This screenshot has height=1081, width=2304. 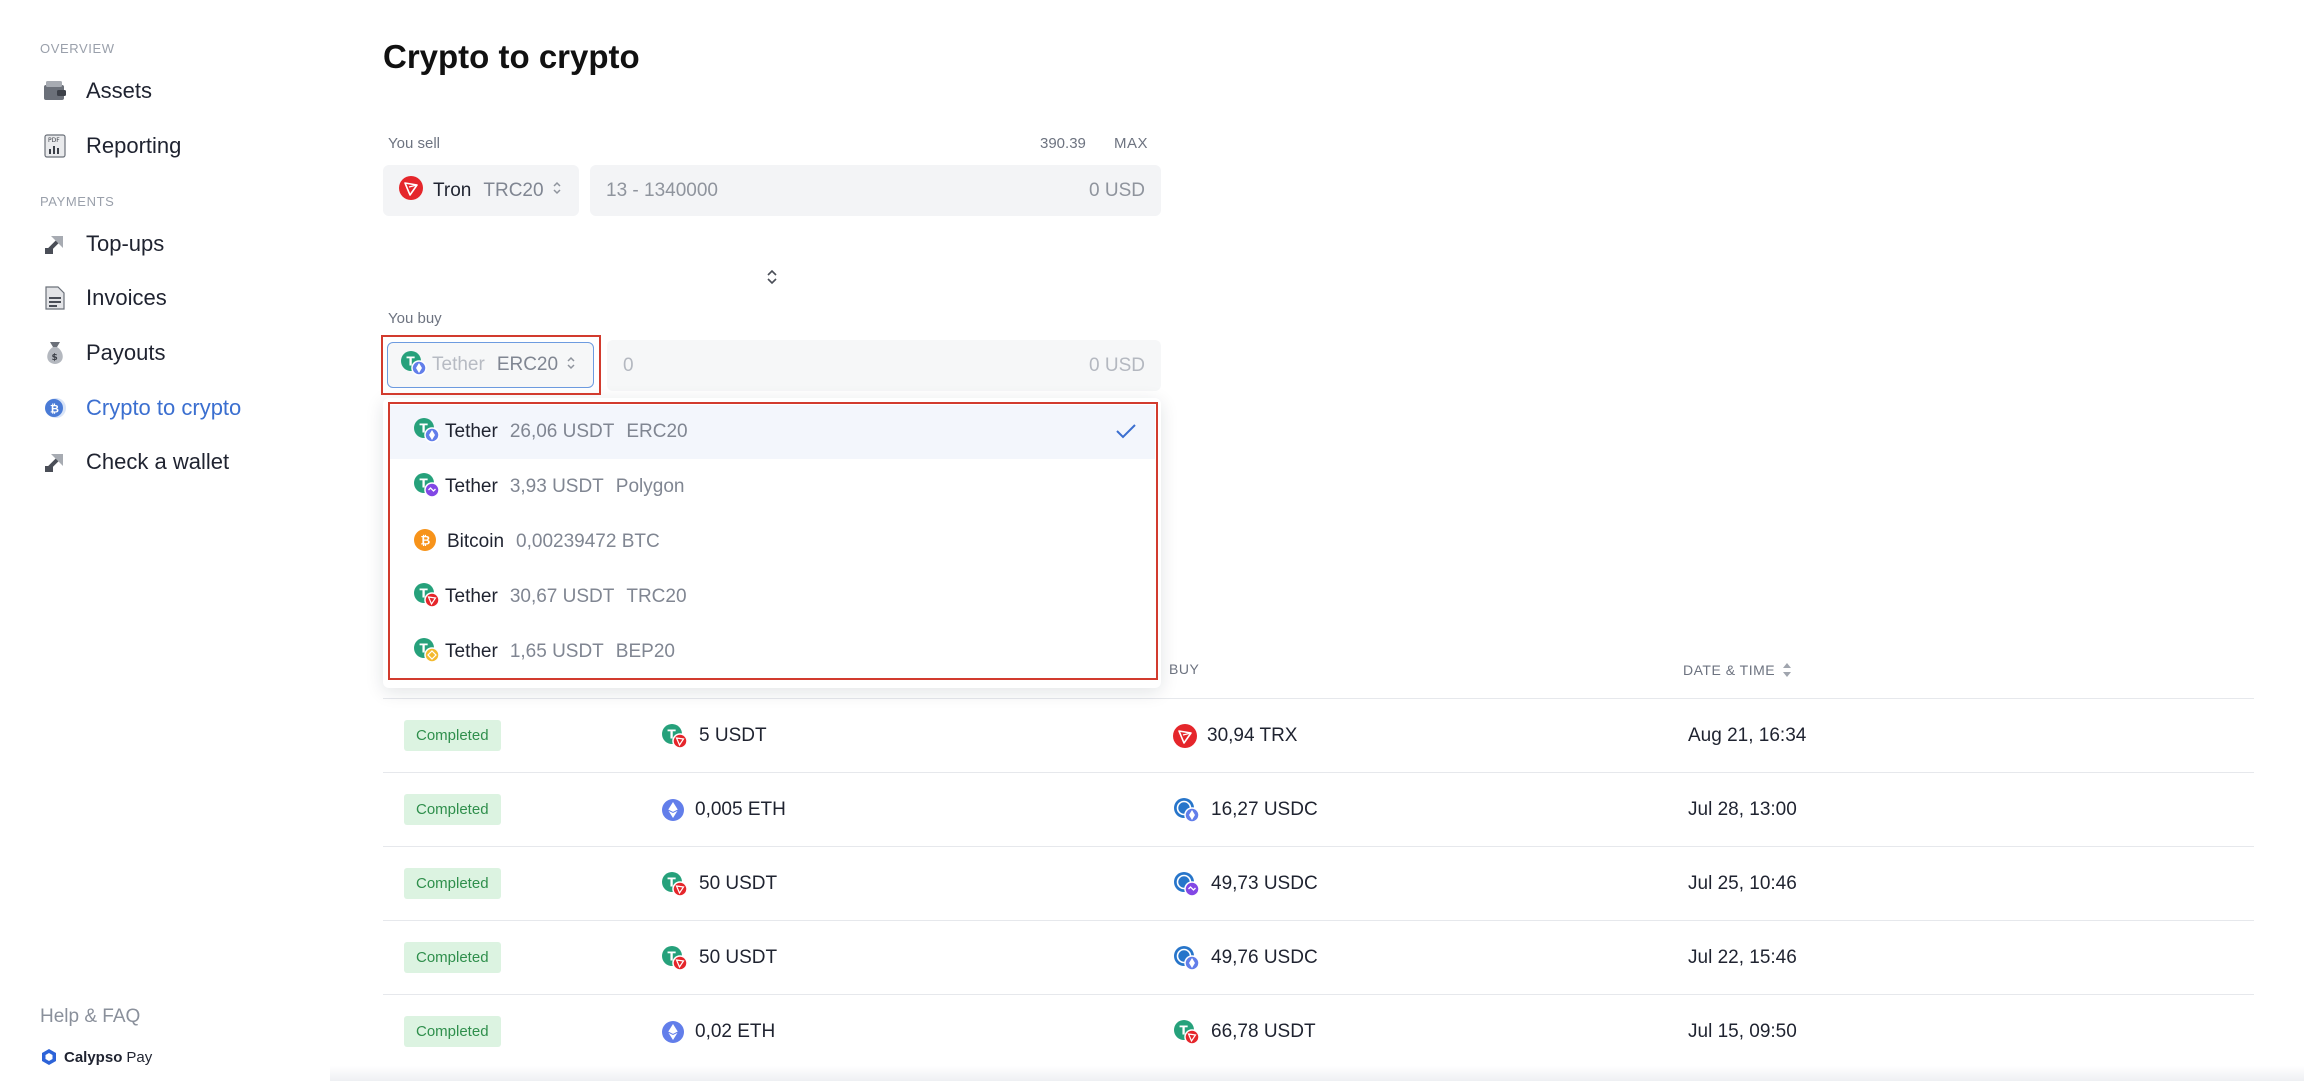 I want to click on date-time: Jul 15, 09:50, so click(x=1742, y=1031).